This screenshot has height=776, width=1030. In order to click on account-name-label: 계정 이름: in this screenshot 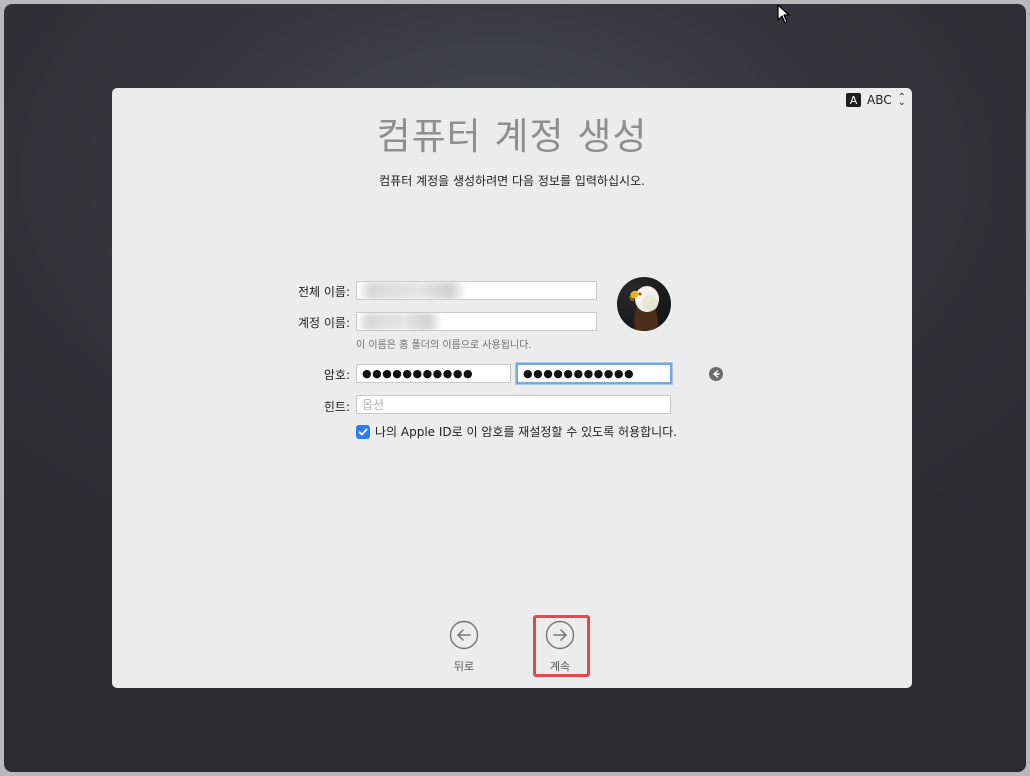, I will do `click(323, 323)`.